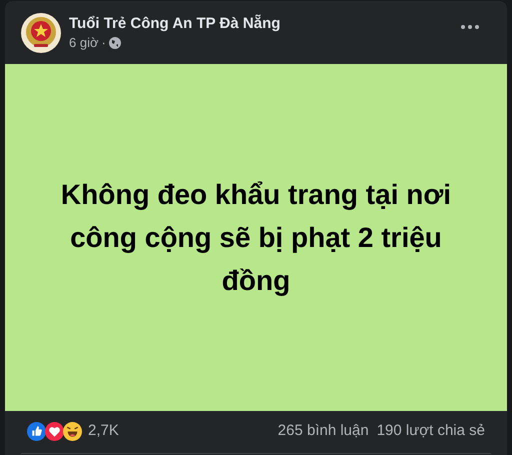 The height and width of the screenshot is (455, 512). Describe the element at coordinates (54, 431) in the screenshot. I see `heart-reaction-icon` at that location.